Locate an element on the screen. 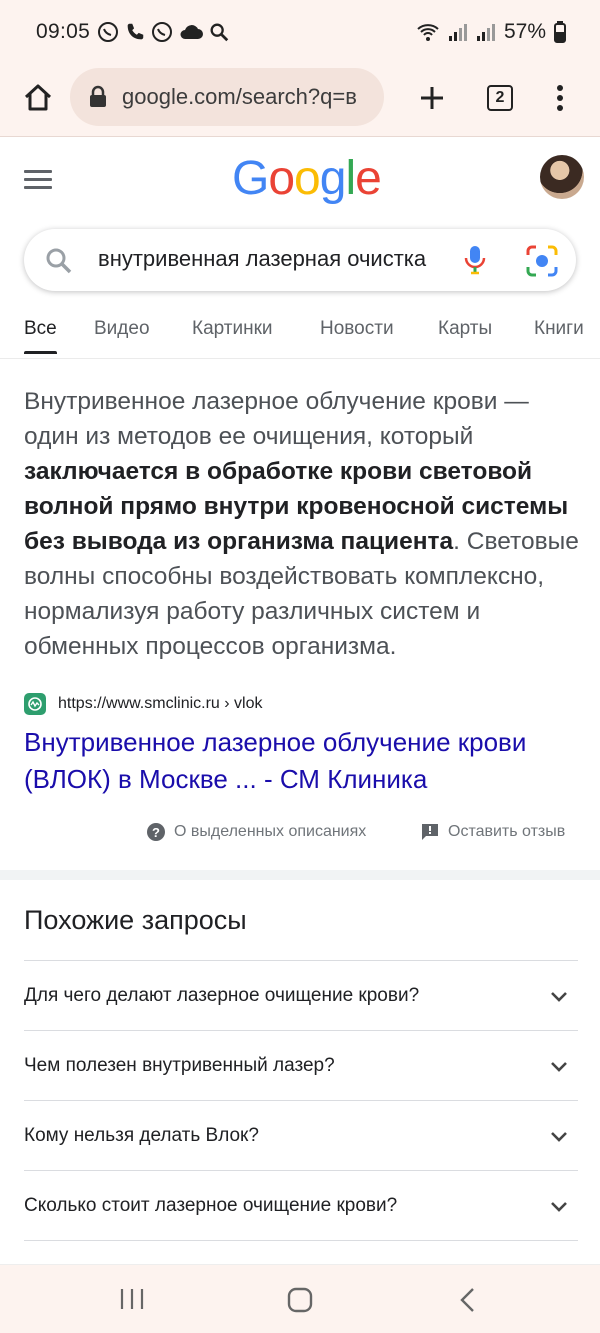 The image size is (600, 1333). feedback-label: Оставить отзыв is located at coordinates (507, 831).